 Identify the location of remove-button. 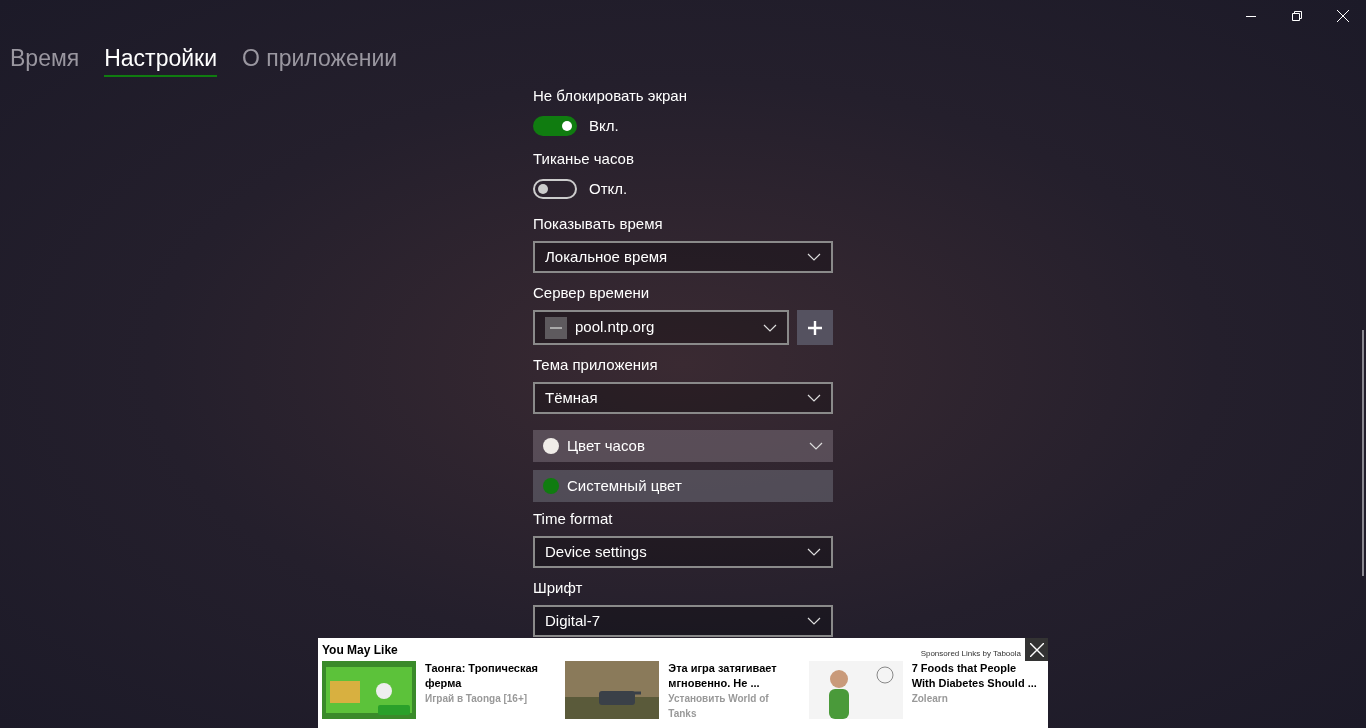
(556, 327).